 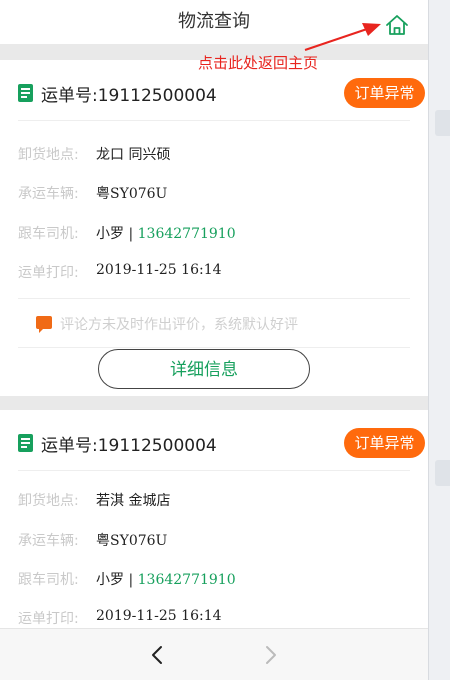 What do you see at coordinates (270, 655) in the screenshot?
I see `chevron-right-icon` at bounding box center [270, 655].